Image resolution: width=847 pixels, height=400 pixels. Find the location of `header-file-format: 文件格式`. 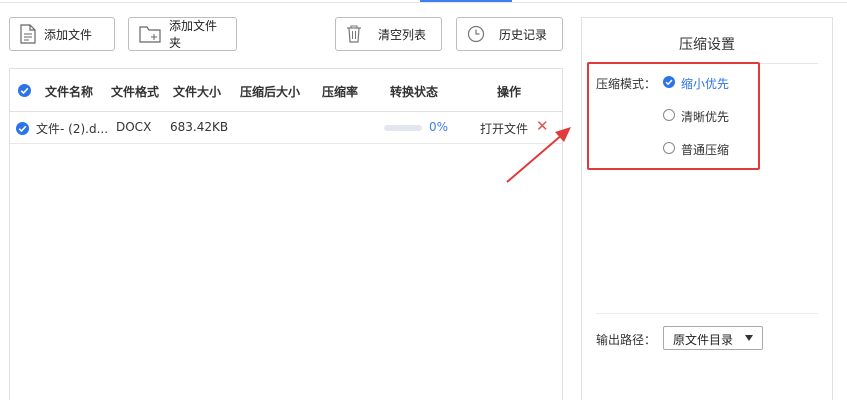

header-file-format: 文件格式 is located at coordinates (135, 92).